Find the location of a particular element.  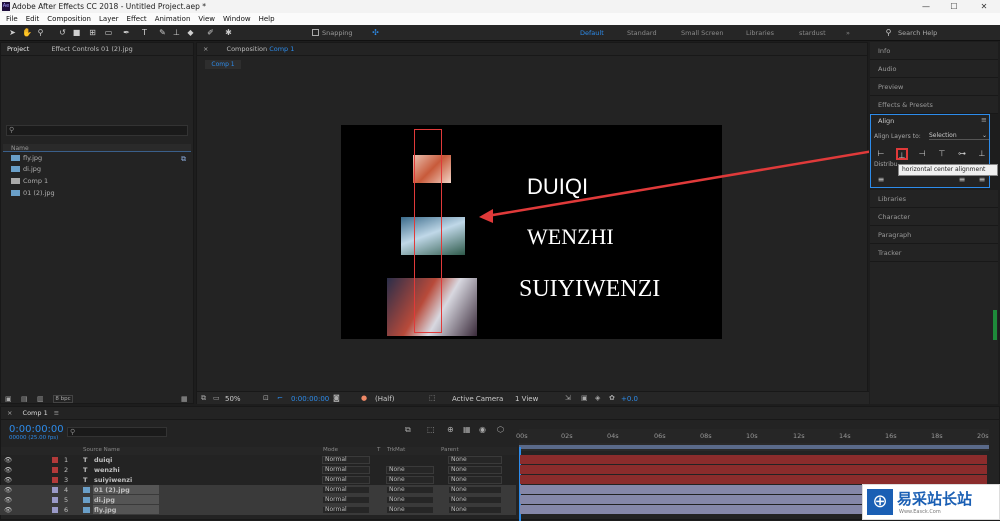

snap-option-icon: ✣ is located at coordinates (375, 32).